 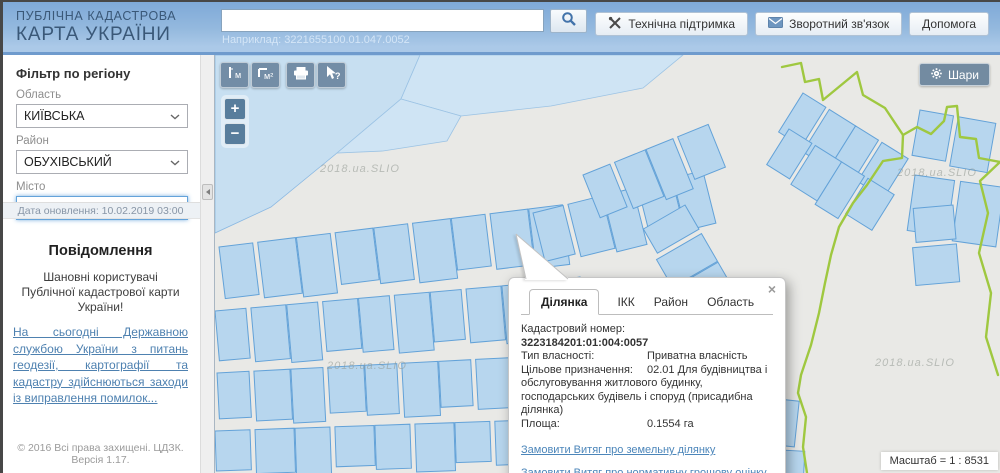 What do you see at coordinates (936, 75) in the screenshot?
I see `gear-icon` at bounding box center [936, 75].